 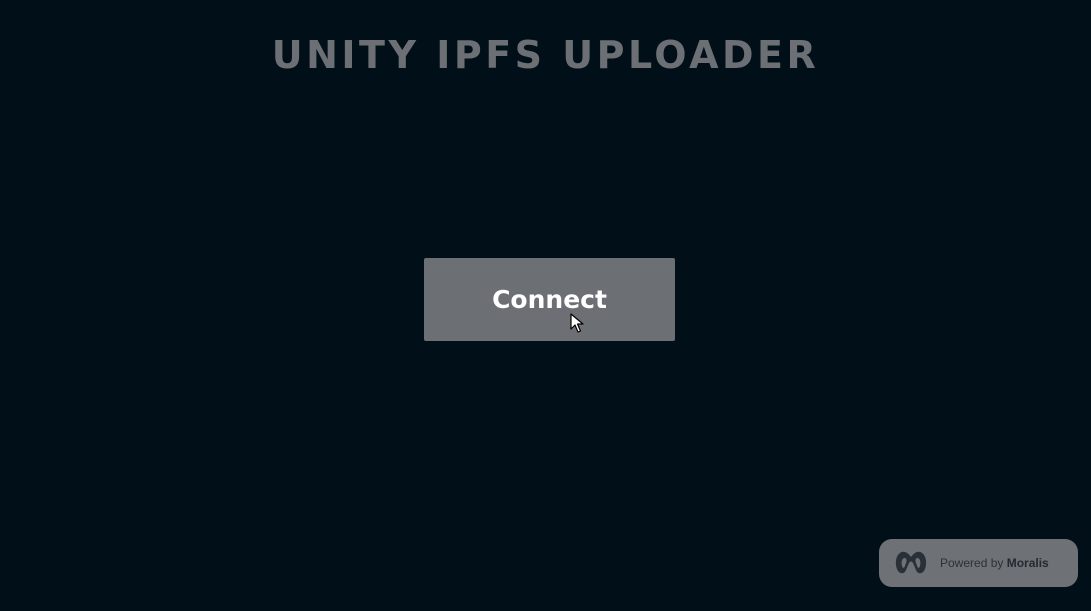 What do you see at coordinates (972, 563) in the screenshot?
I see `powered-by-prefix: Powered by` at bounding box center [972, 563].